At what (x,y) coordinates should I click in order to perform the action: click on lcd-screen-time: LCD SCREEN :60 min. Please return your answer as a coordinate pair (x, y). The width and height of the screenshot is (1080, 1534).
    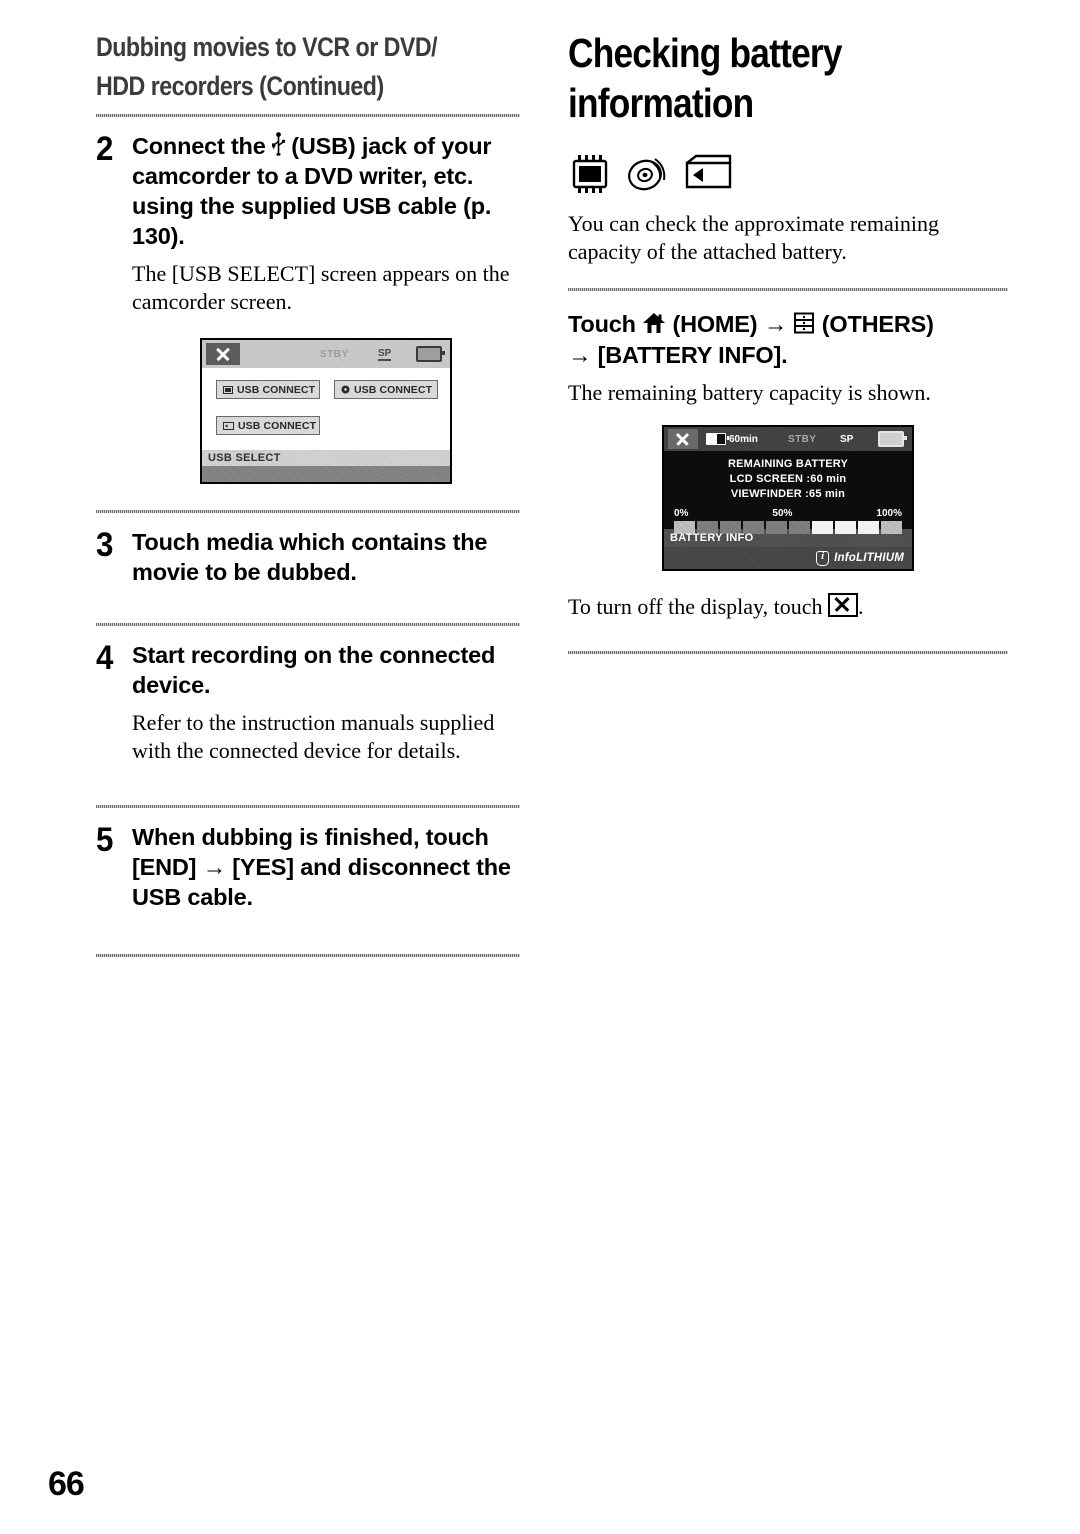
    Looking at the image, I should click on (788, 479).